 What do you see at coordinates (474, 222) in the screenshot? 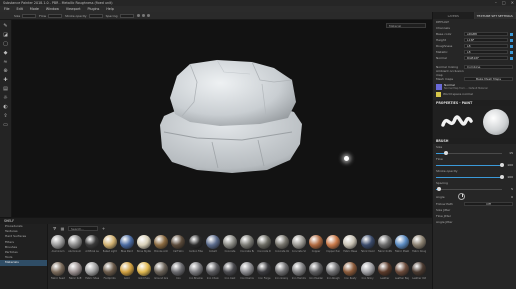
I see `angle-jitter-row: Angle Jitter` at bounding box center [474, 222].